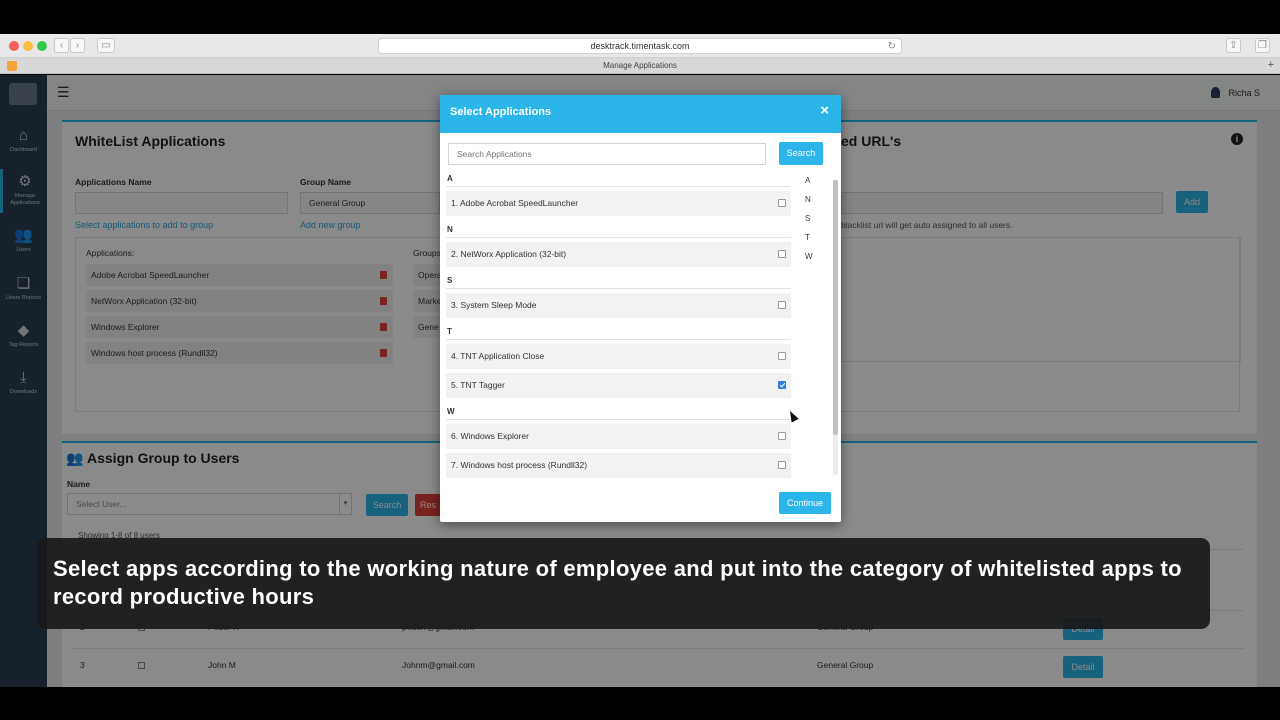  I want to click on list-item: 5. TNT Tagger, so click(618, 385).